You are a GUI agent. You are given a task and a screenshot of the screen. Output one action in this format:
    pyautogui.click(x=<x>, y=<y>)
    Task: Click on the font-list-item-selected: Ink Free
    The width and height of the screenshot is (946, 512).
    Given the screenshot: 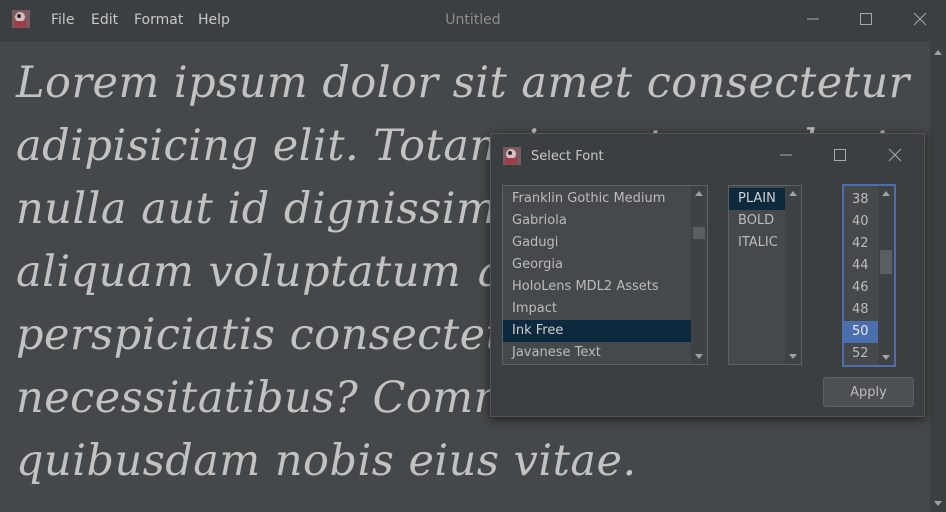 What is the action you would take?
    pyautogui.click(x=597, y=331)
    